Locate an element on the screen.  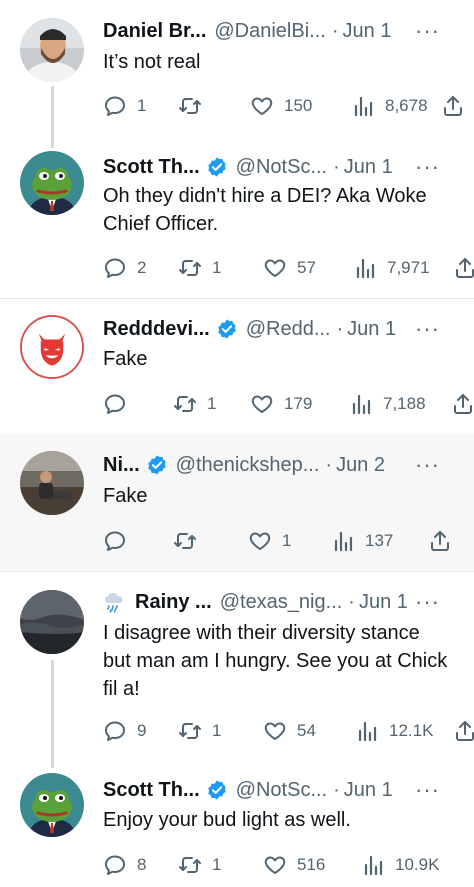
views-button: 7,971 is located at coordinates (391, 268).